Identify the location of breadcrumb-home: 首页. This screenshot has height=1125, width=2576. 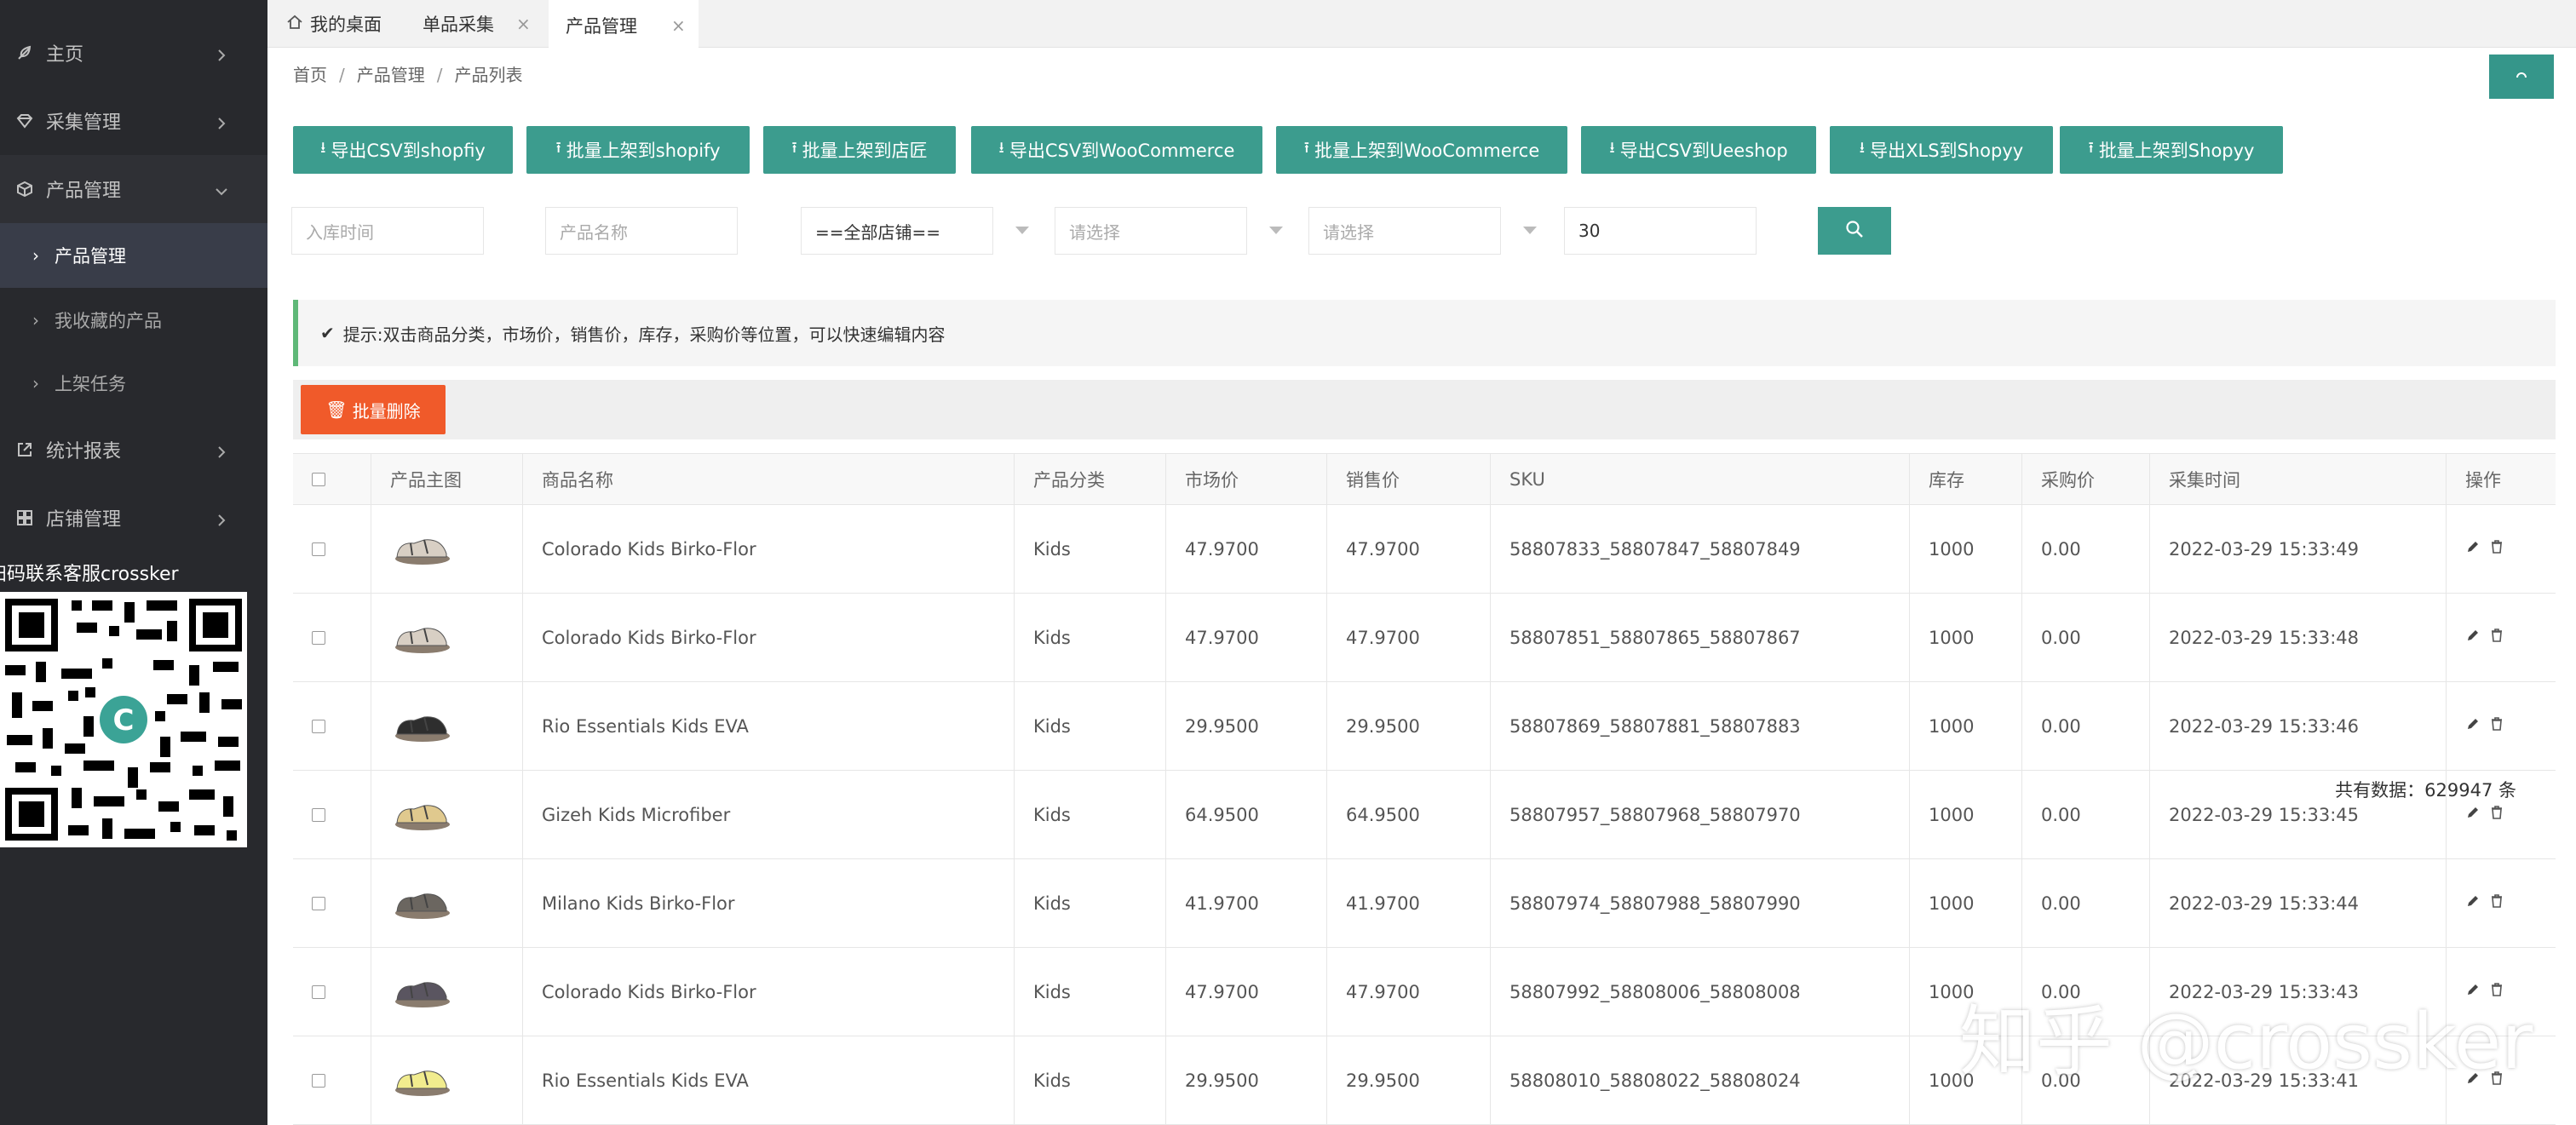
(310, 75).